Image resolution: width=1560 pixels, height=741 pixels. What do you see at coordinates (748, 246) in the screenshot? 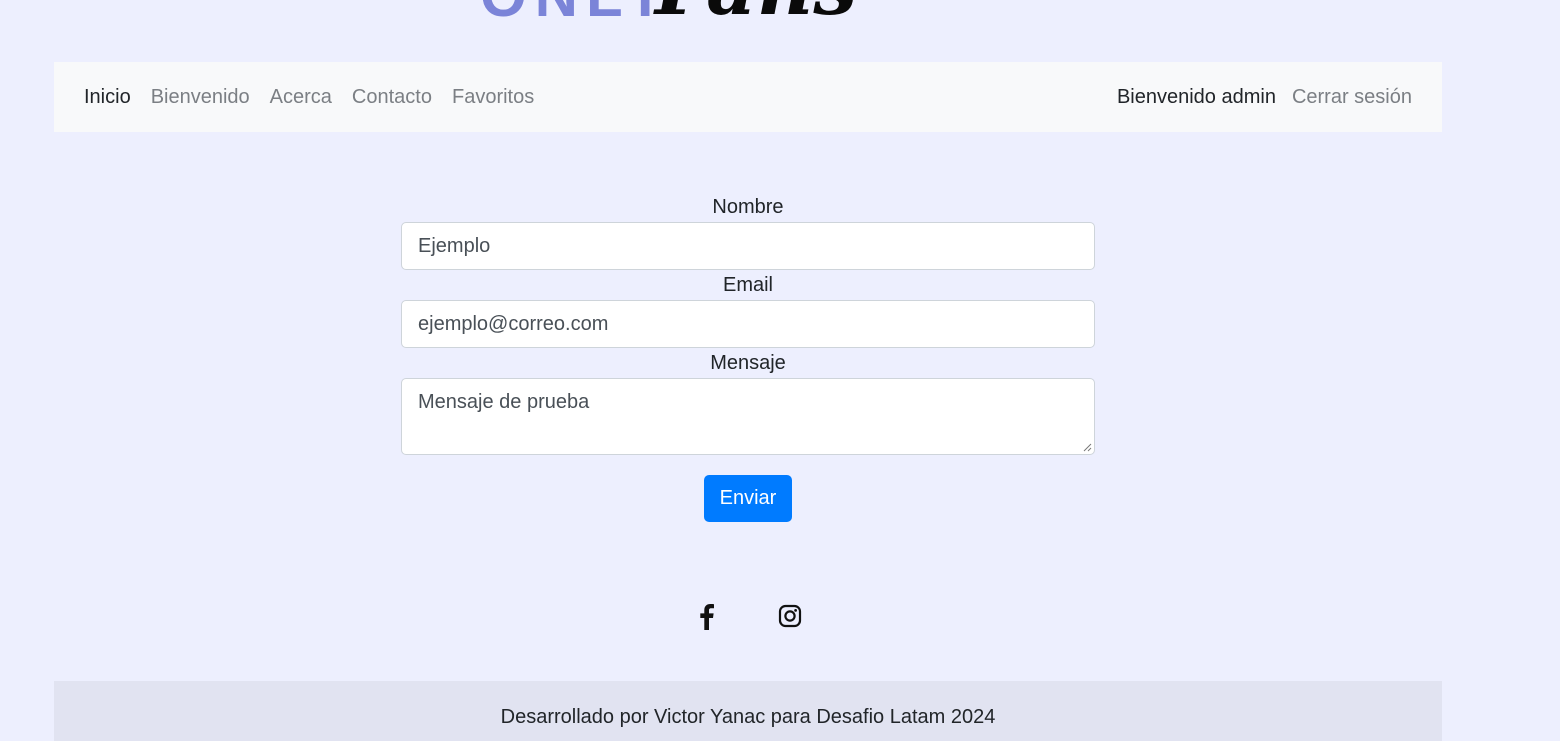
I see `name-input` at bounding box center [748, 246].